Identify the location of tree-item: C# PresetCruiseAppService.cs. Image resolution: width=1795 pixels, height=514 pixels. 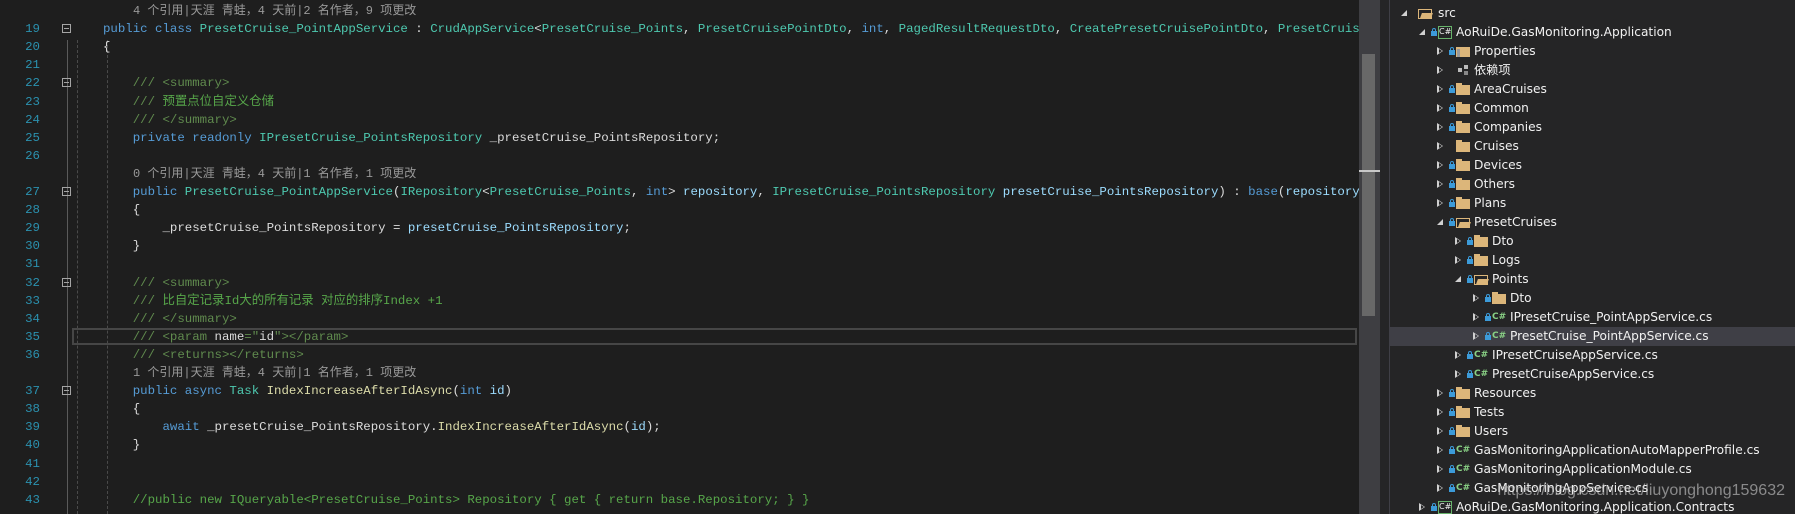
(1592, 374).